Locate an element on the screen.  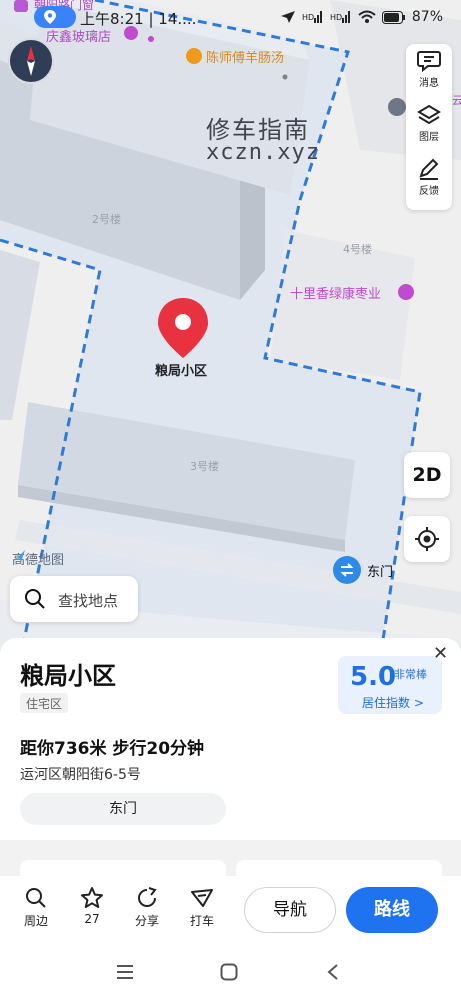
gate-label: 东门 is located at coordinates (380, 572).